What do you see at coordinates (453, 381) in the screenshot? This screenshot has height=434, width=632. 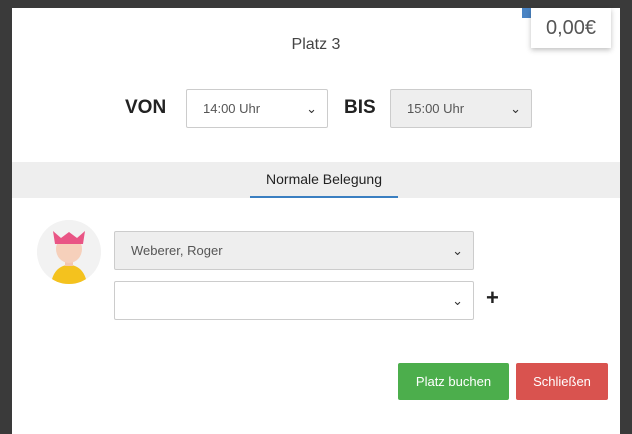 I see `book-court-button: Platz buchen` at bounding box center [453, 381].